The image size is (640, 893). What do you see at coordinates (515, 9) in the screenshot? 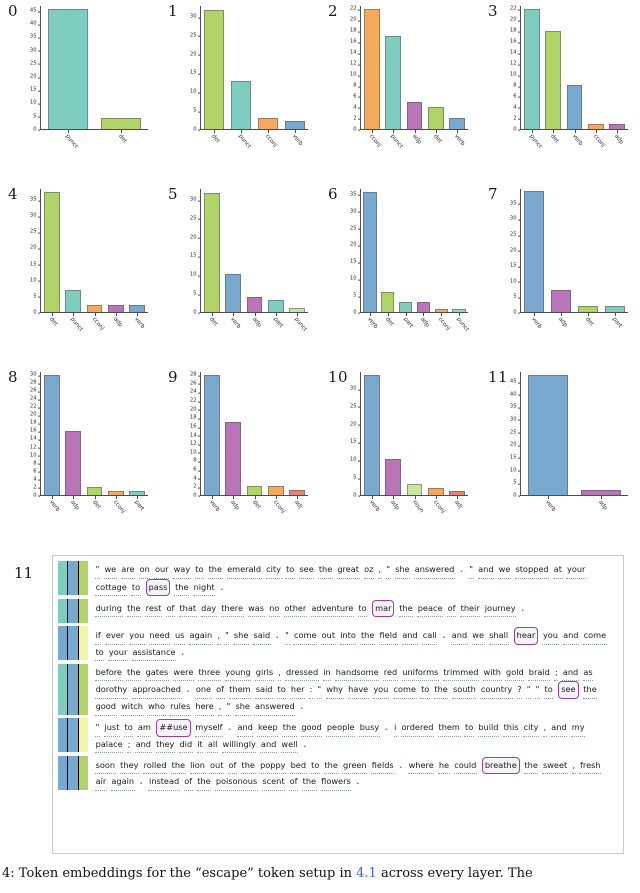
I see `y-axis-tick-label: 22` at bounding box center [515, 9].